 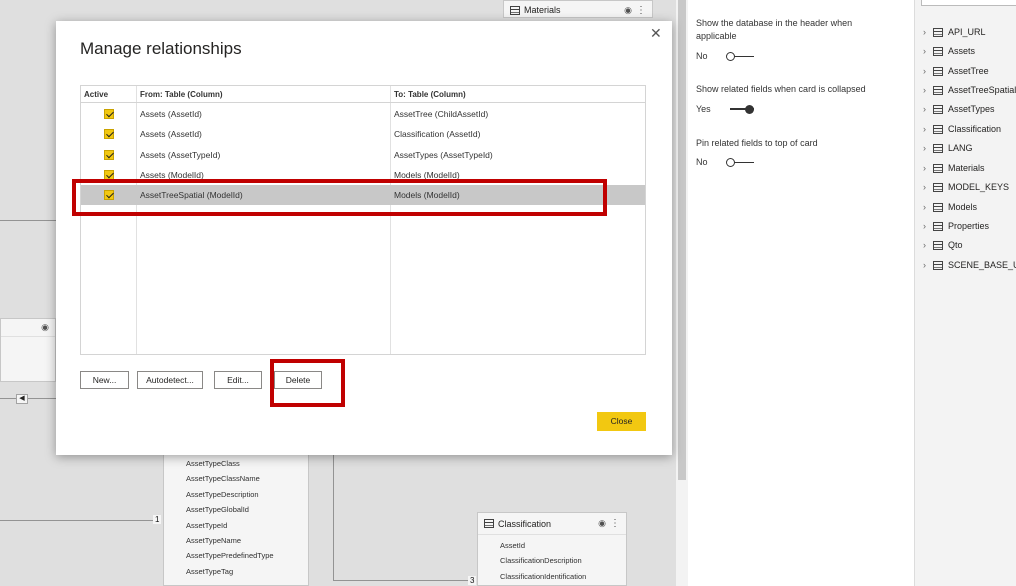 What do you see at coordinates (962, 51) in the screenshot?
I see `field-table-name: Assets` at bounding box center [962, 51].